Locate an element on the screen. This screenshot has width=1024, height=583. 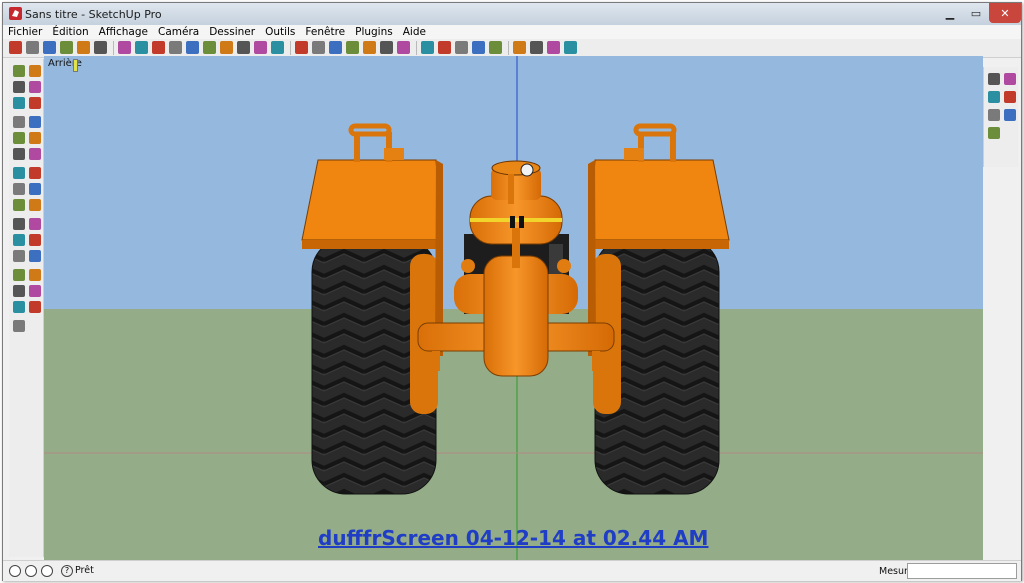
right-view-icon is located at coordinates (369, 47).